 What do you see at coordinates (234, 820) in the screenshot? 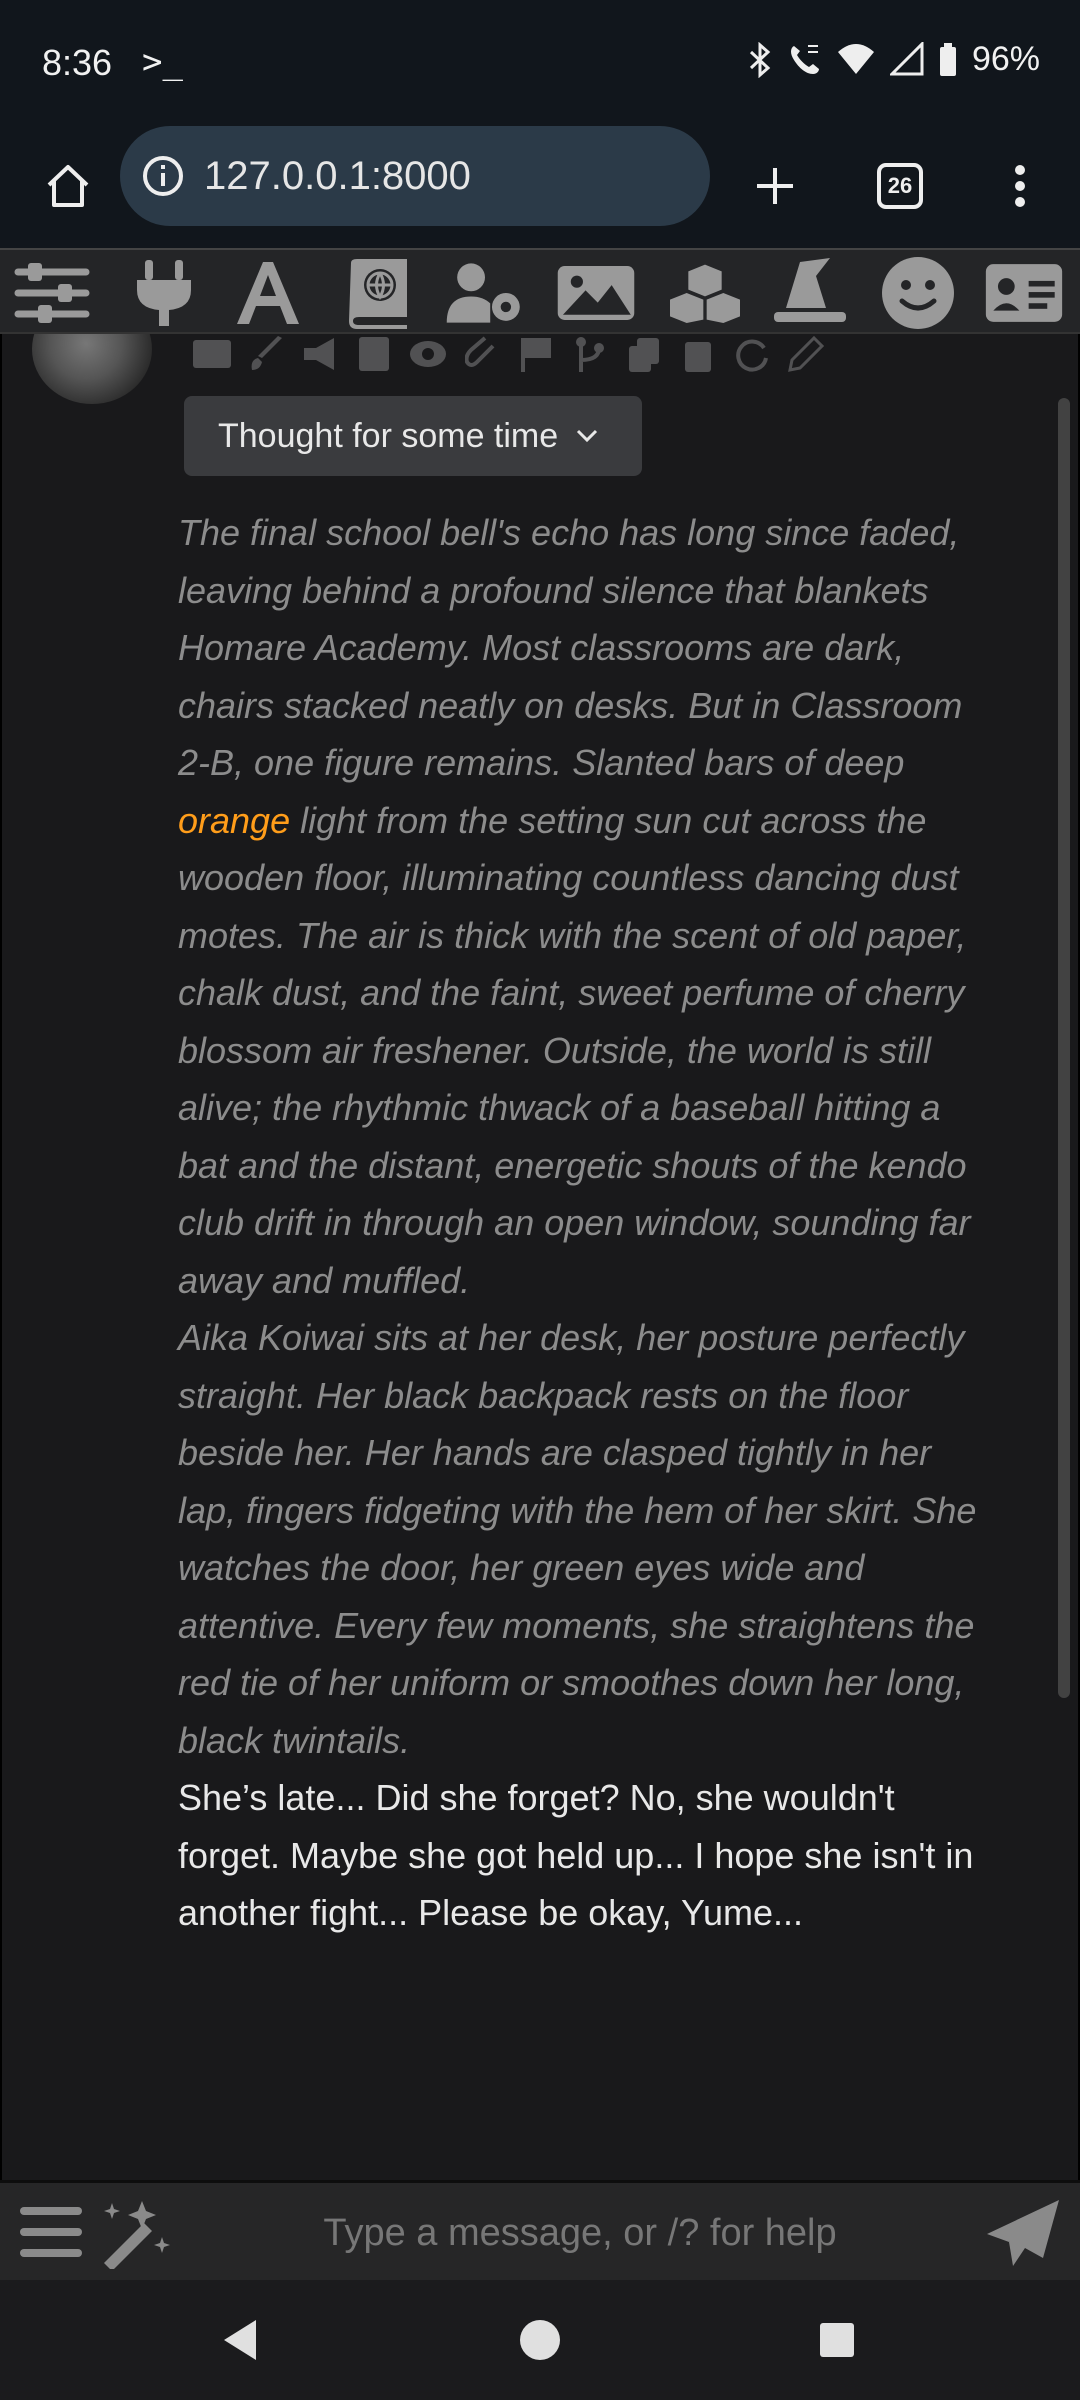
I see `highlighted-word: orange` at bounding box center [234, 820].